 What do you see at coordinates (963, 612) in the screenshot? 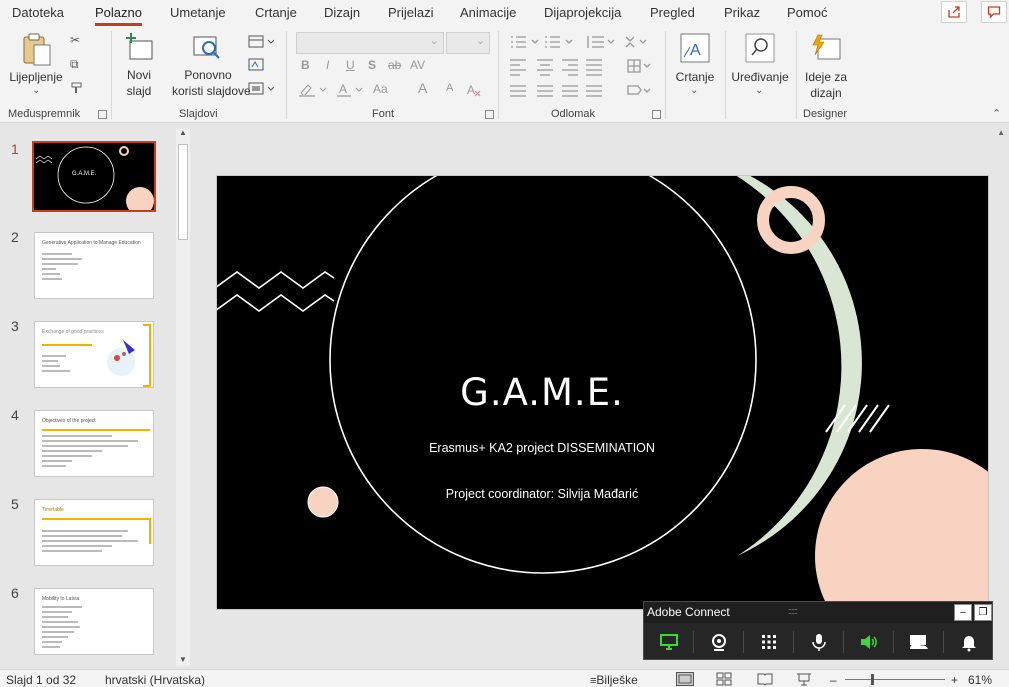
I see `minimize-button: –` at bounding box center [963, 612].